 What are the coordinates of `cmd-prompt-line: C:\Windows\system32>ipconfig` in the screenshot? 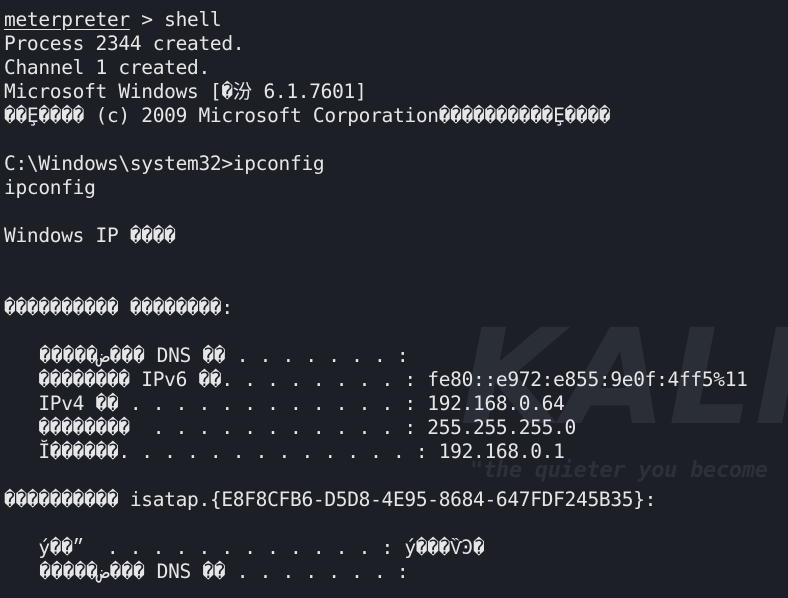 It's located at (396, 164).